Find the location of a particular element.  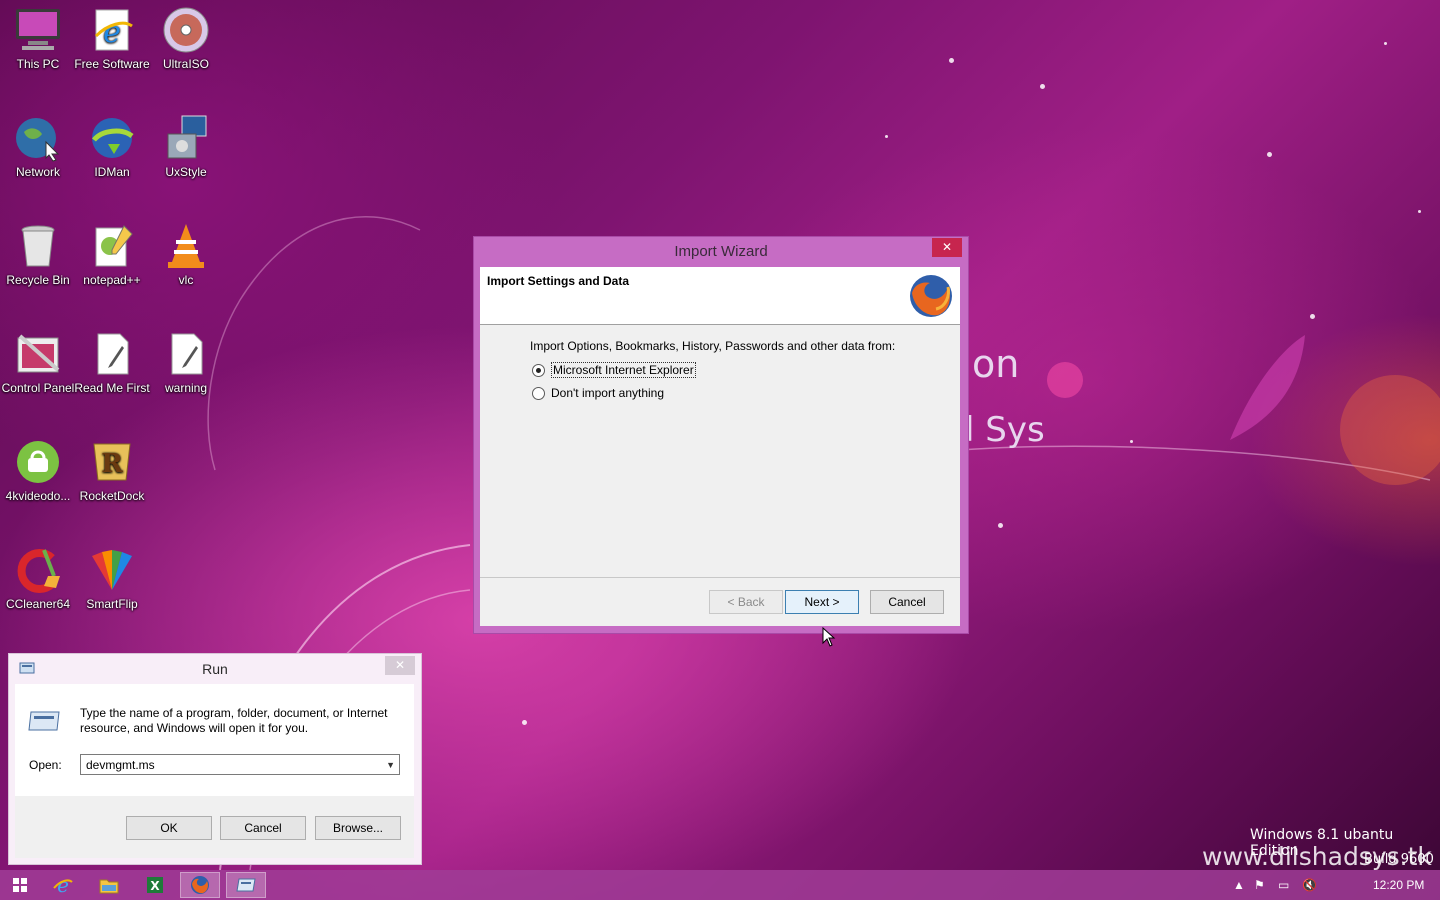

icon-label: UltraISO is located at coordinates (185, 64).